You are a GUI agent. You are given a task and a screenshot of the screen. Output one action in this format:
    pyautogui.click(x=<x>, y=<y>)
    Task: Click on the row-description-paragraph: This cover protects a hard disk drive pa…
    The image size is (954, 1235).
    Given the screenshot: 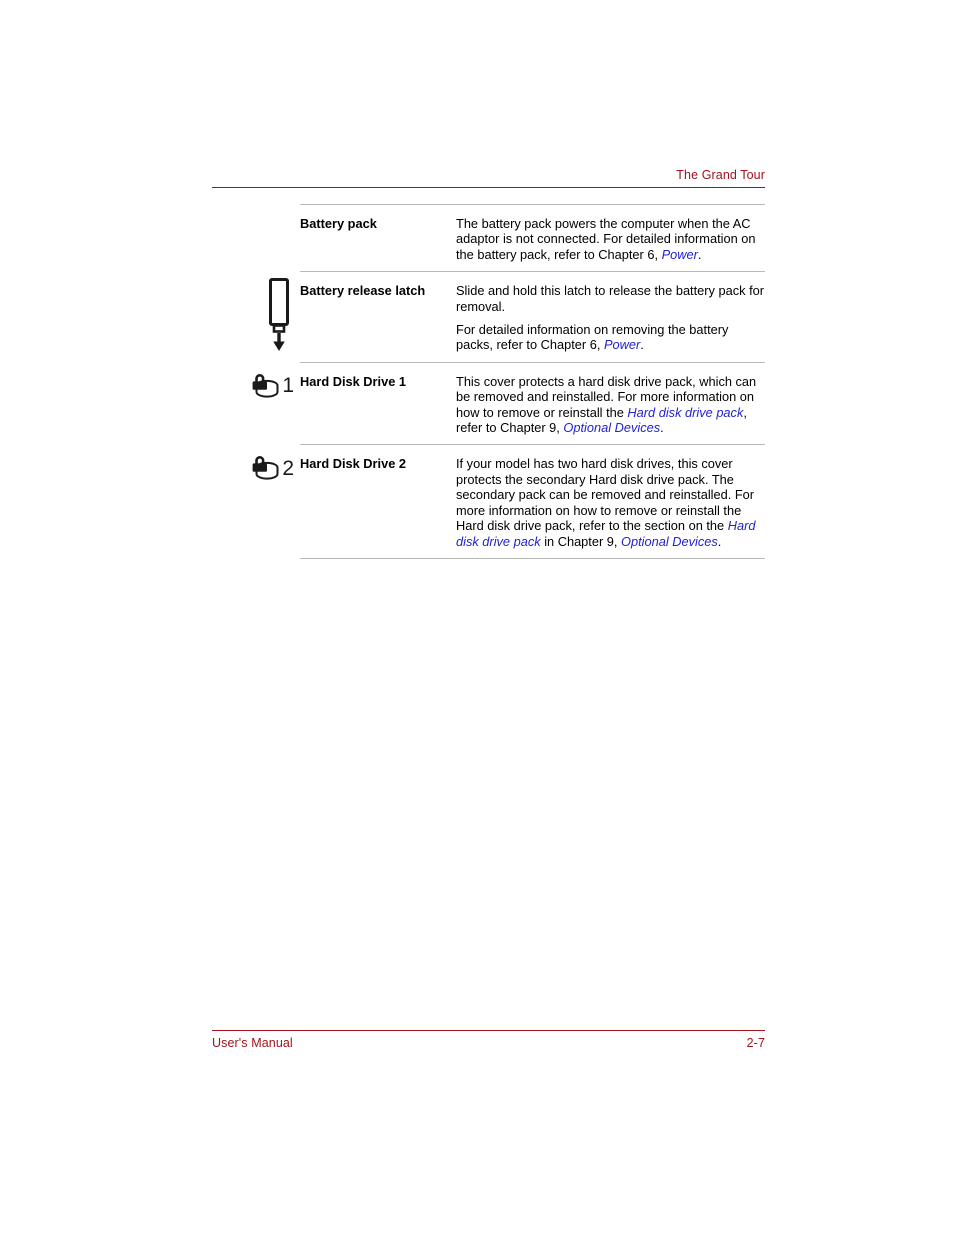 What is the action you would take?
    pyautogui.click(x=610, y=405)
    